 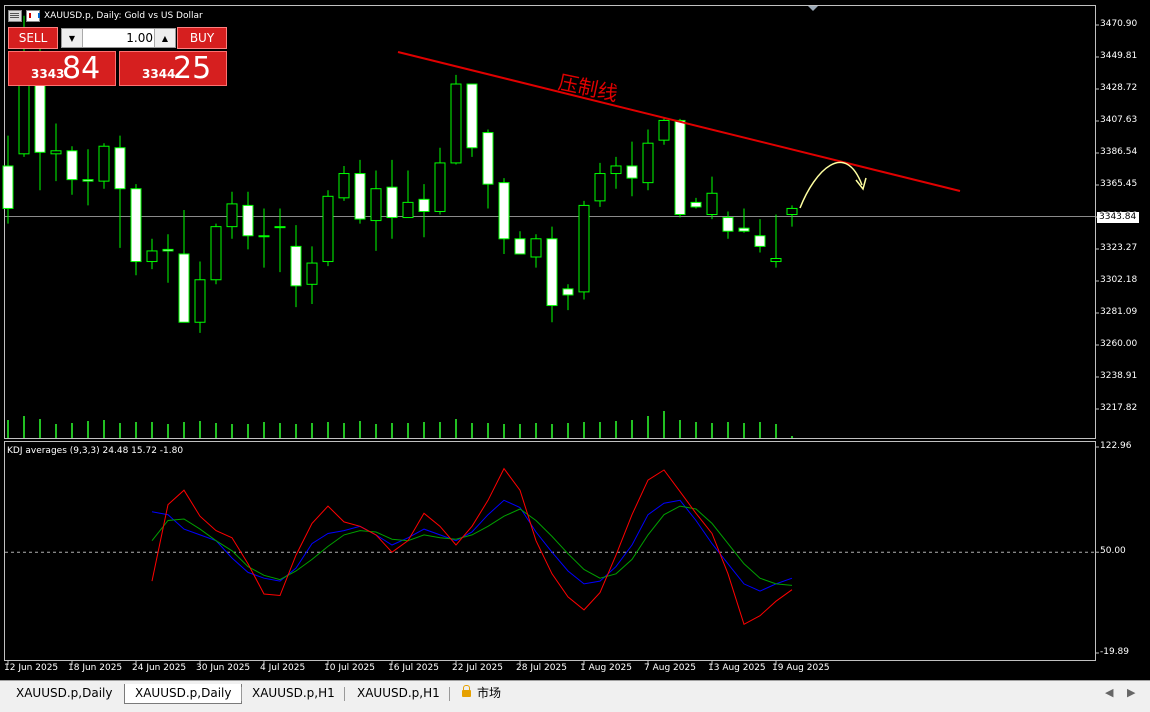 What do you see at coordinates (48, 74) in the screenshot?
I see `sell-price-prefix: 3343` at bounding box center [48, 74].